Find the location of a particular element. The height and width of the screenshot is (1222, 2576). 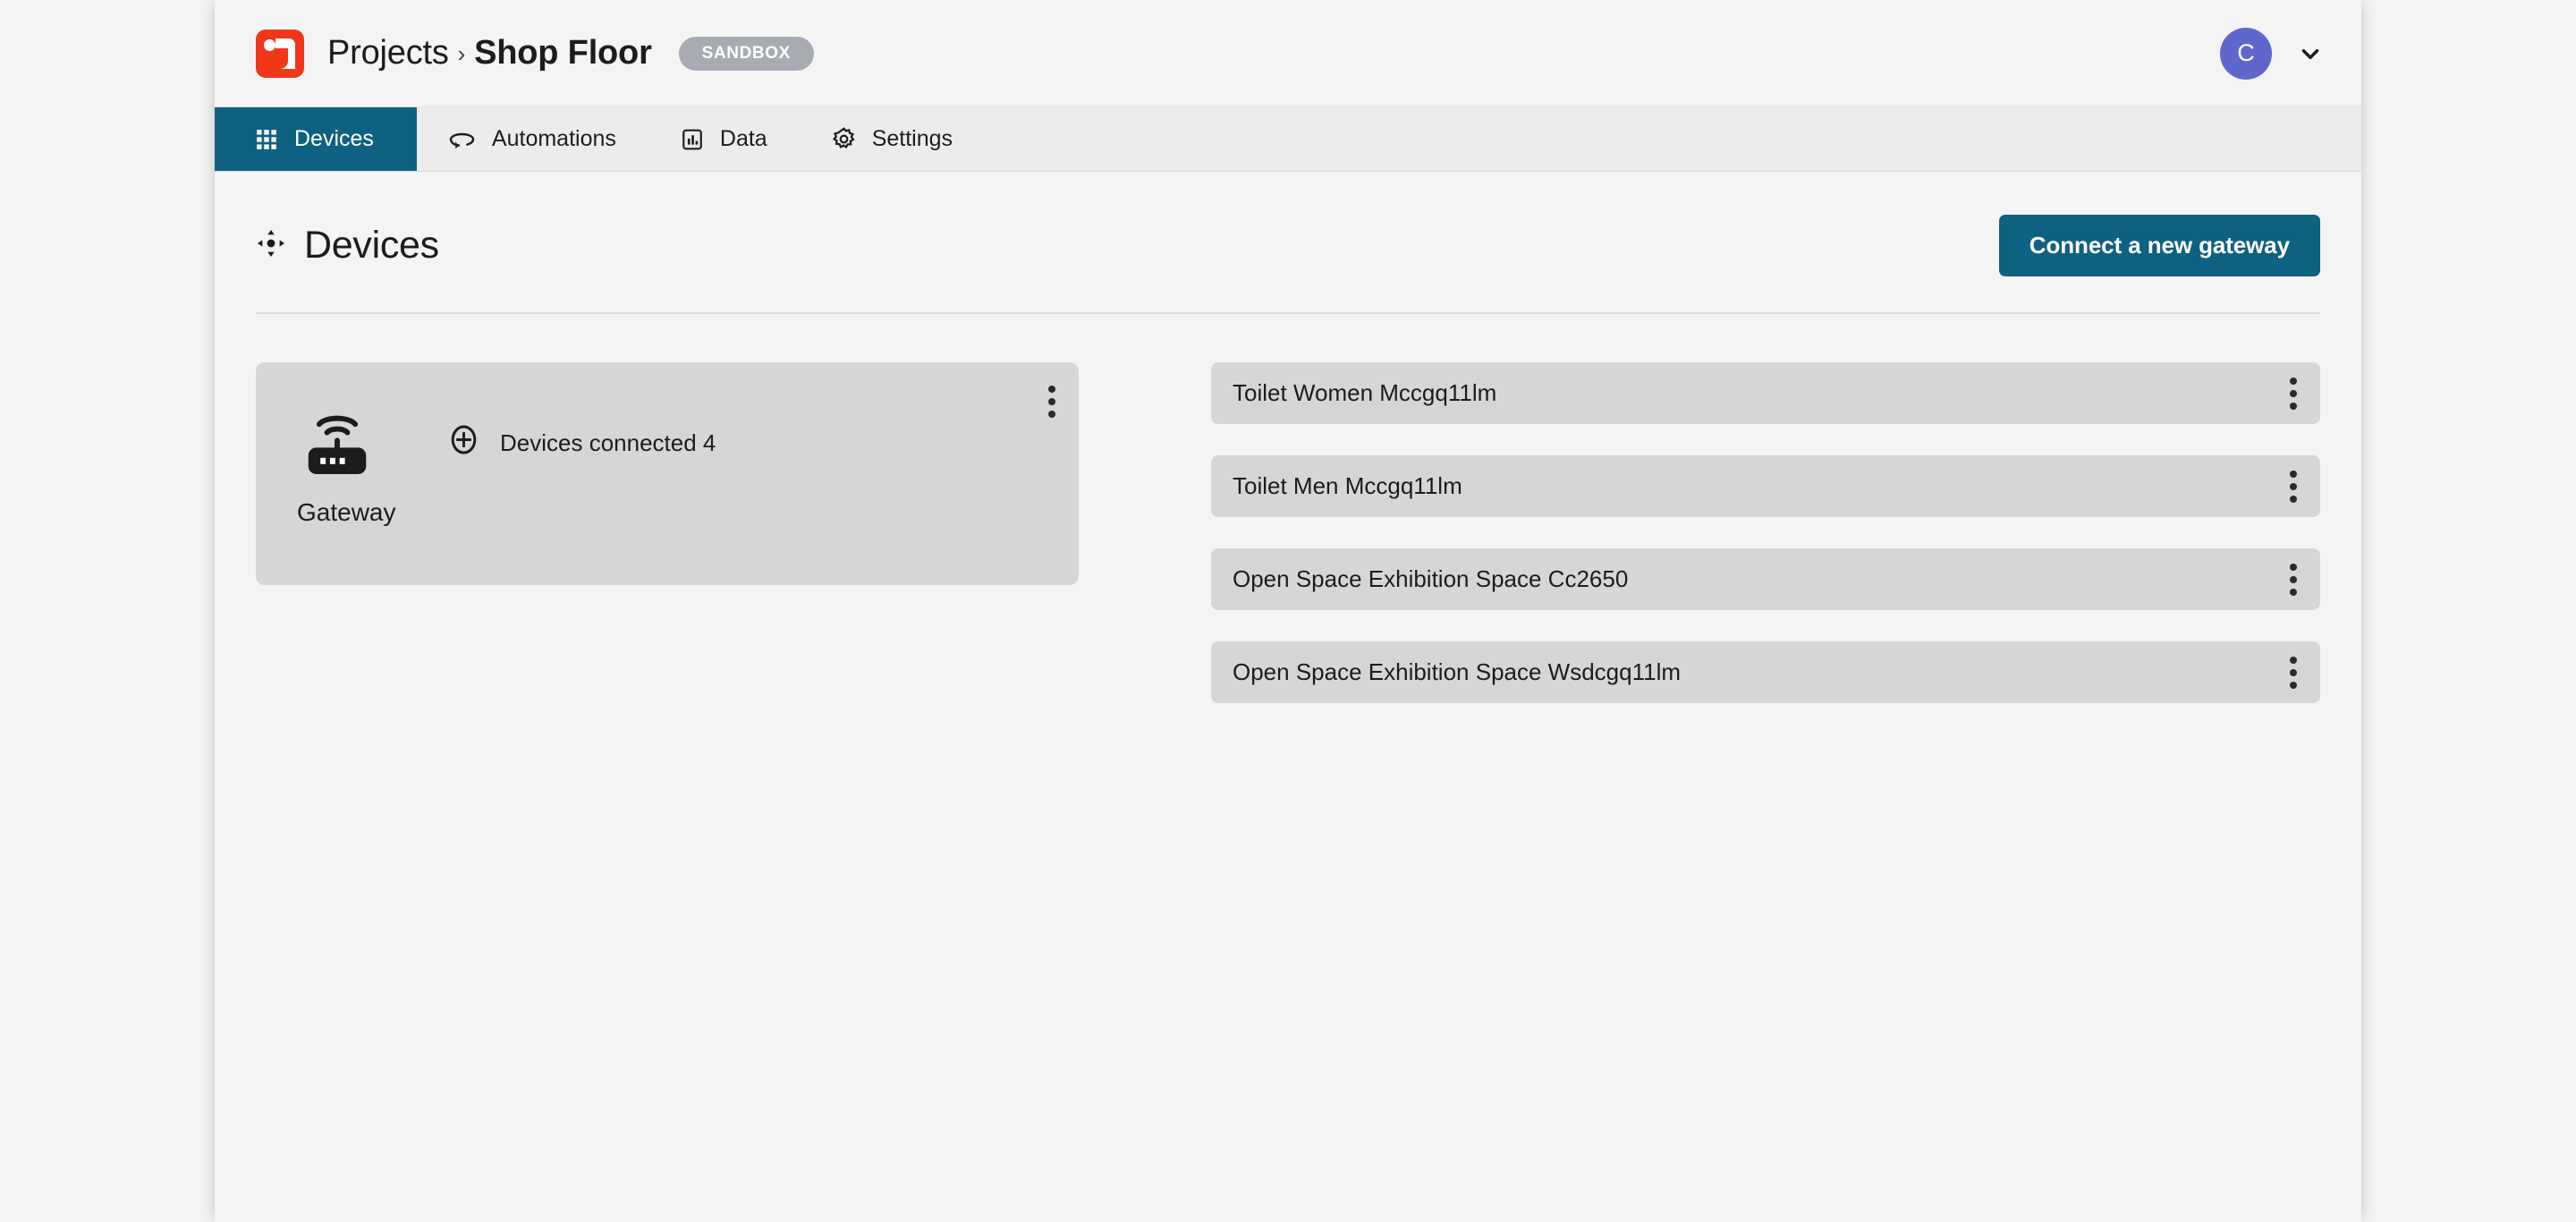

tab-automations: Automations is located at coordinates (532, 139).